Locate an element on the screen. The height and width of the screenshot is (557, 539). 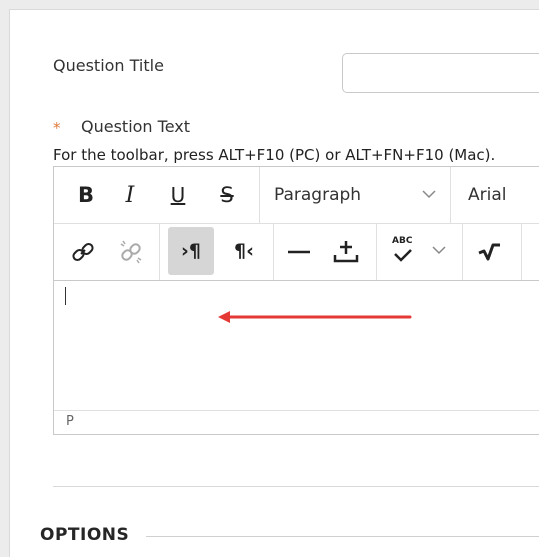
block-format-select: Paragraph is located at coordinates (355, 195).